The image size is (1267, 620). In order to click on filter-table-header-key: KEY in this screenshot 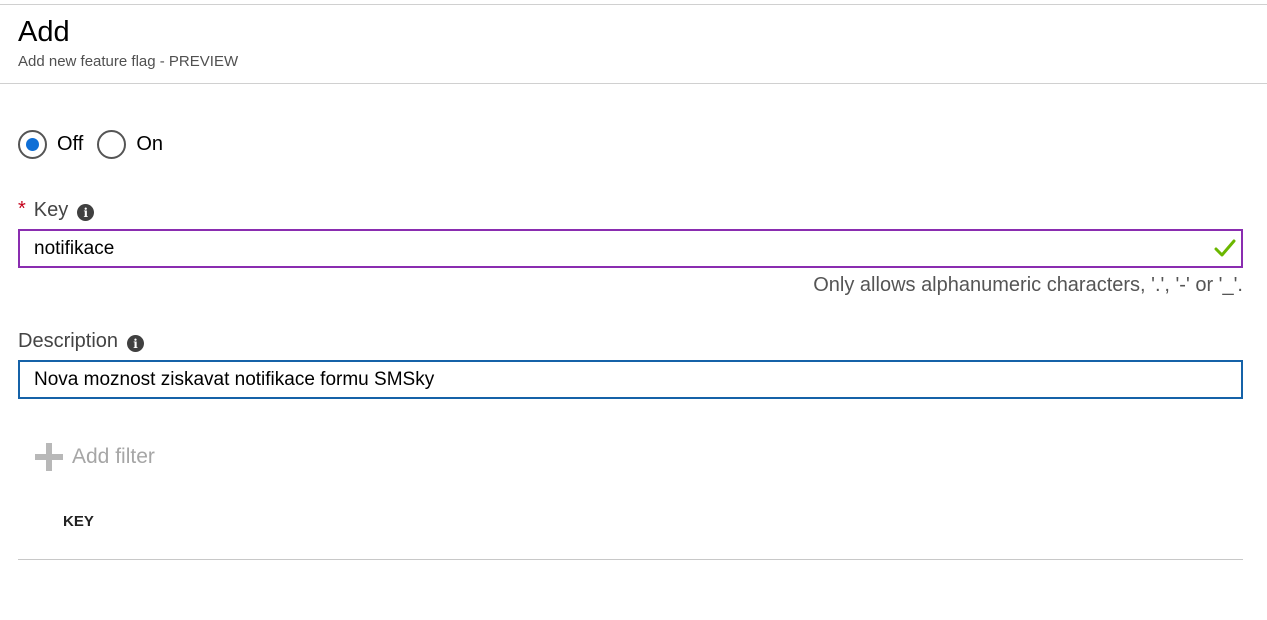, I will do `click(78, 521)`.